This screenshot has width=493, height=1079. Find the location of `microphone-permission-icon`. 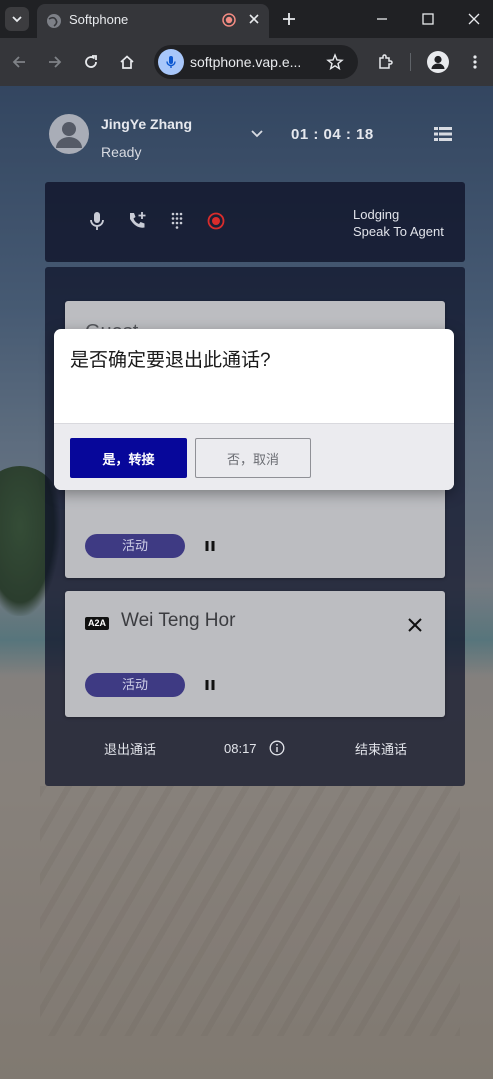

microphone-permission-icon is located at coordinates (171, 62).